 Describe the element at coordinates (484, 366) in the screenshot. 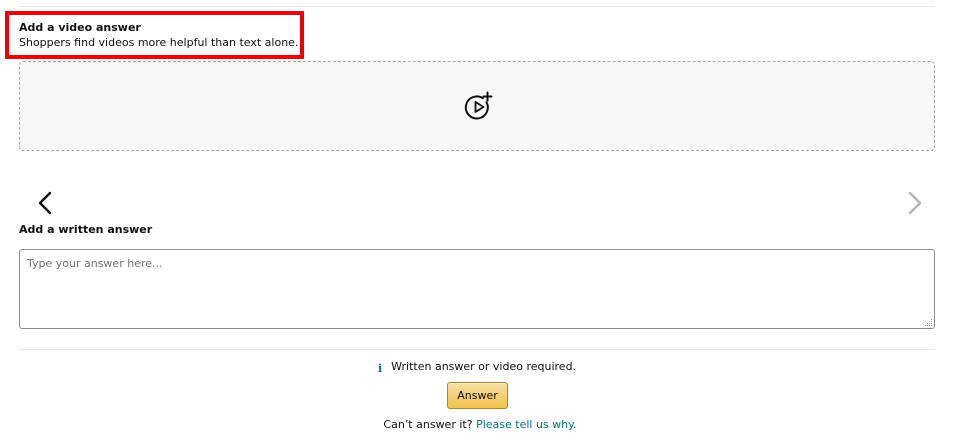

I see `requirement-text: Written answer or video required.` at that location.